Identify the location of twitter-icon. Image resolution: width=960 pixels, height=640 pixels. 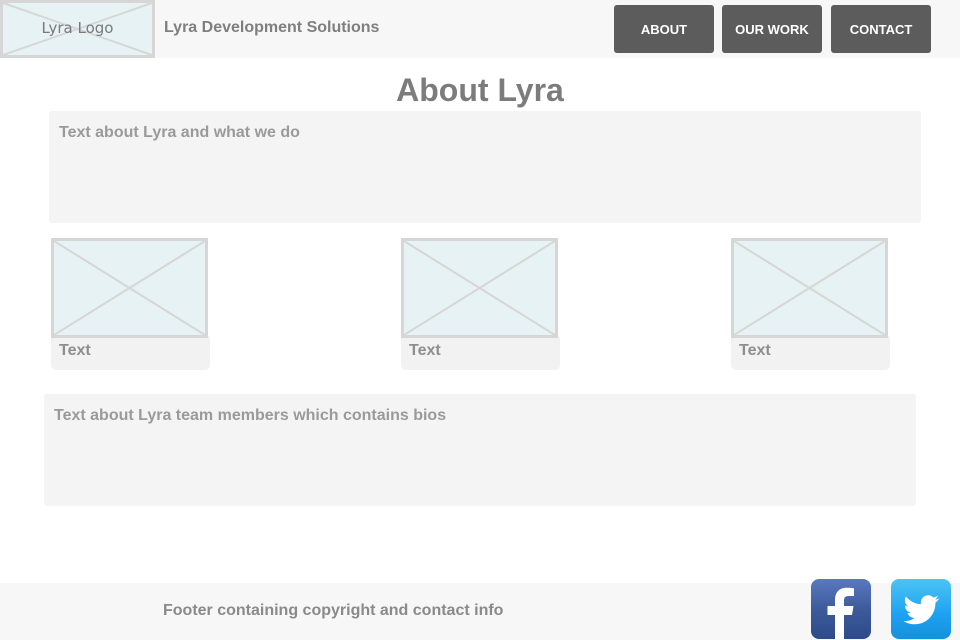
(921, 610).